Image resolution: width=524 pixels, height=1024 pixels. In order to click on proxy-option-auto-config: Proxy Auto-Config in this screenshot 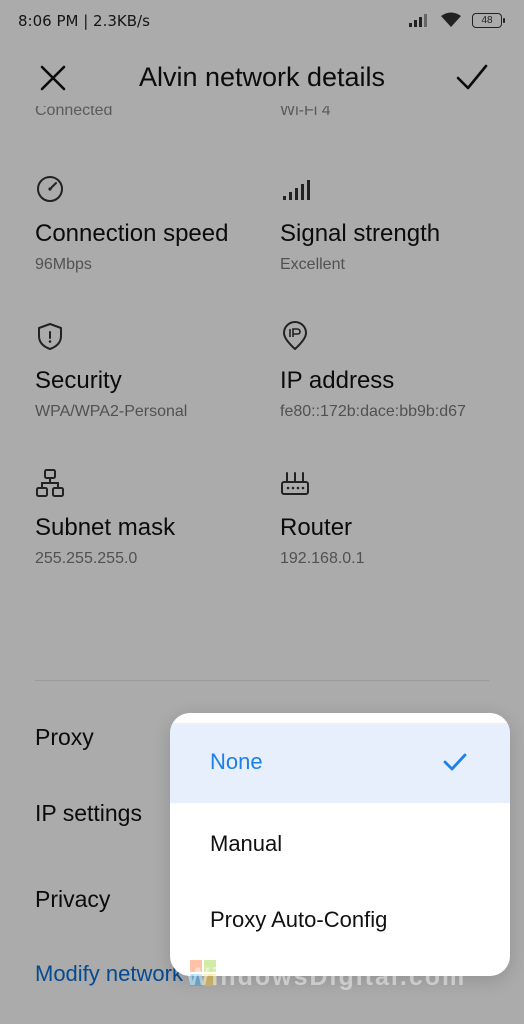, I will do `click(340, 921)`.